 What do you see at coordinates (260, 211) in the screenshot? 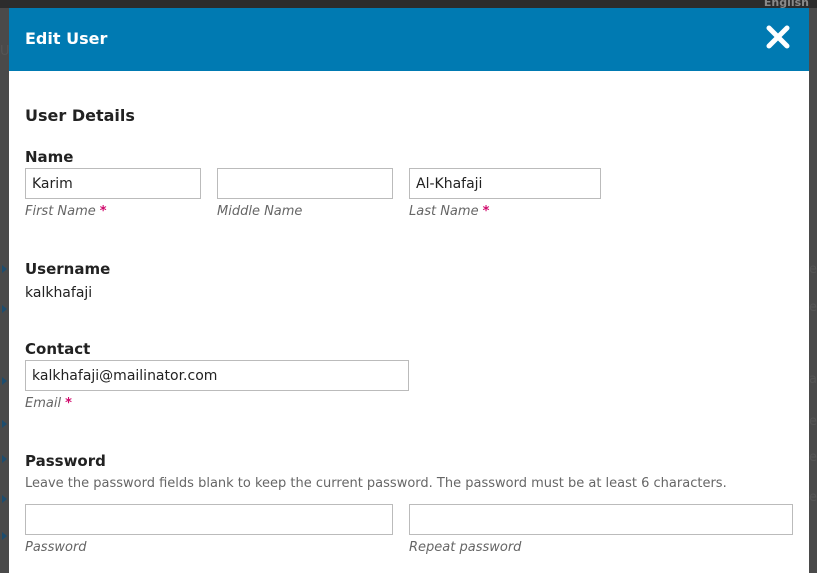
I see `middle-name-caption: Middle Name` at bounding box center [260, 211].